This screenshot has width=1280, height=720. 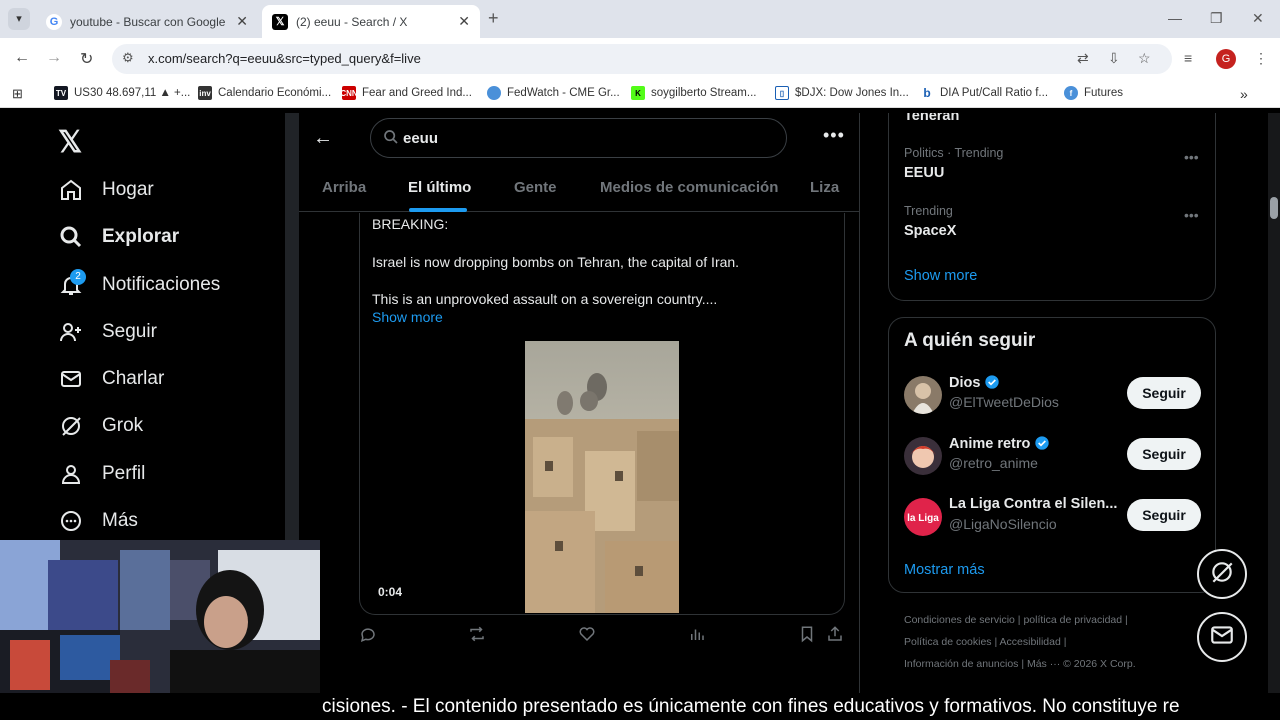 What do you see at coordinates (999, 445) in the screenshot?
I see `account-name: Anime retro` at bounding box center [999, 445].